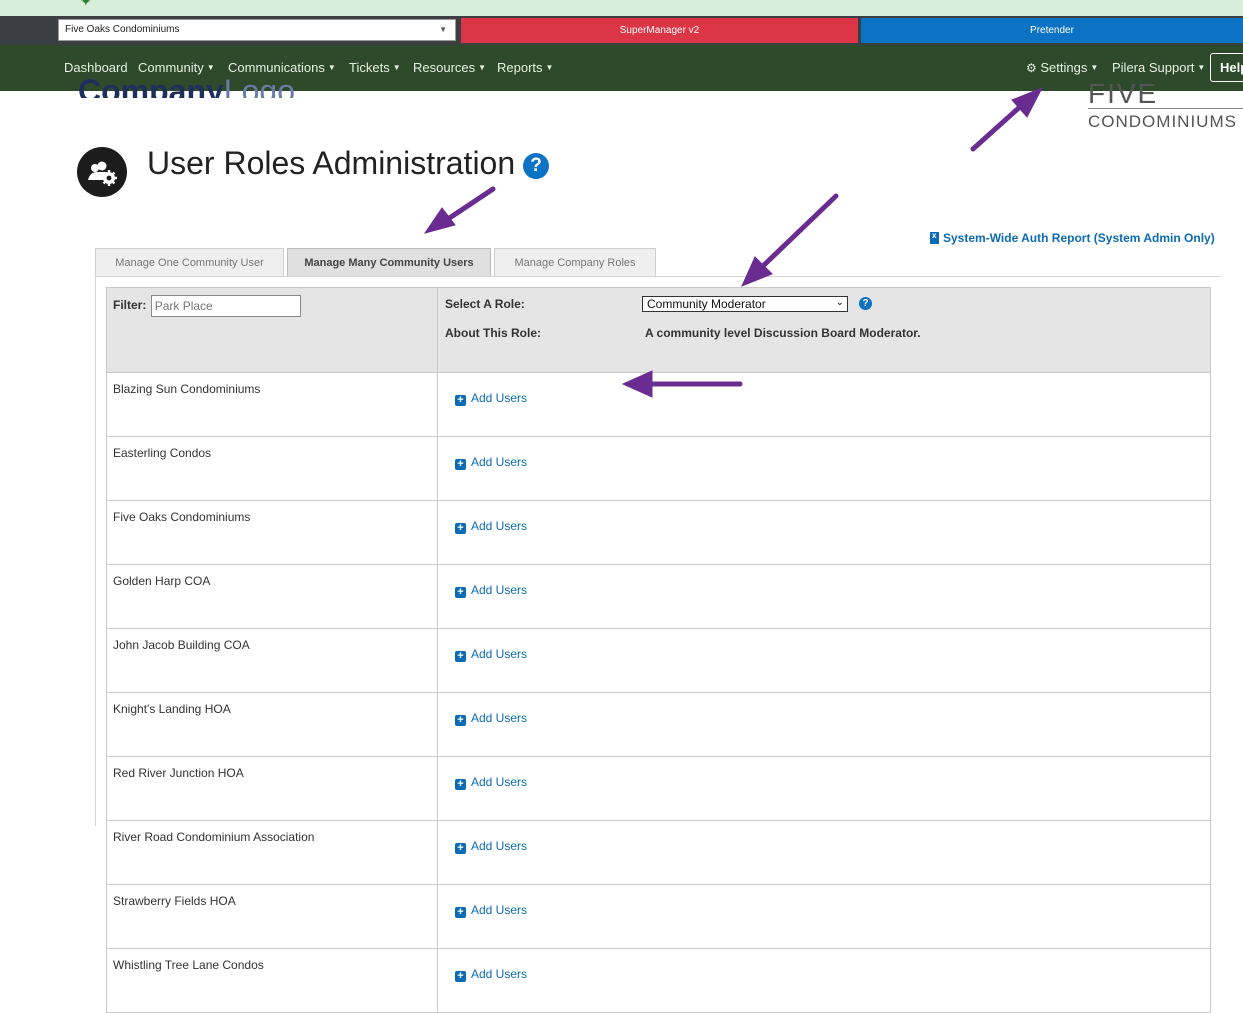 This screenshot has height=1013, width=1243. I want to click on table-row: John Jacob Building COA + Add Users, so click(658, 660).